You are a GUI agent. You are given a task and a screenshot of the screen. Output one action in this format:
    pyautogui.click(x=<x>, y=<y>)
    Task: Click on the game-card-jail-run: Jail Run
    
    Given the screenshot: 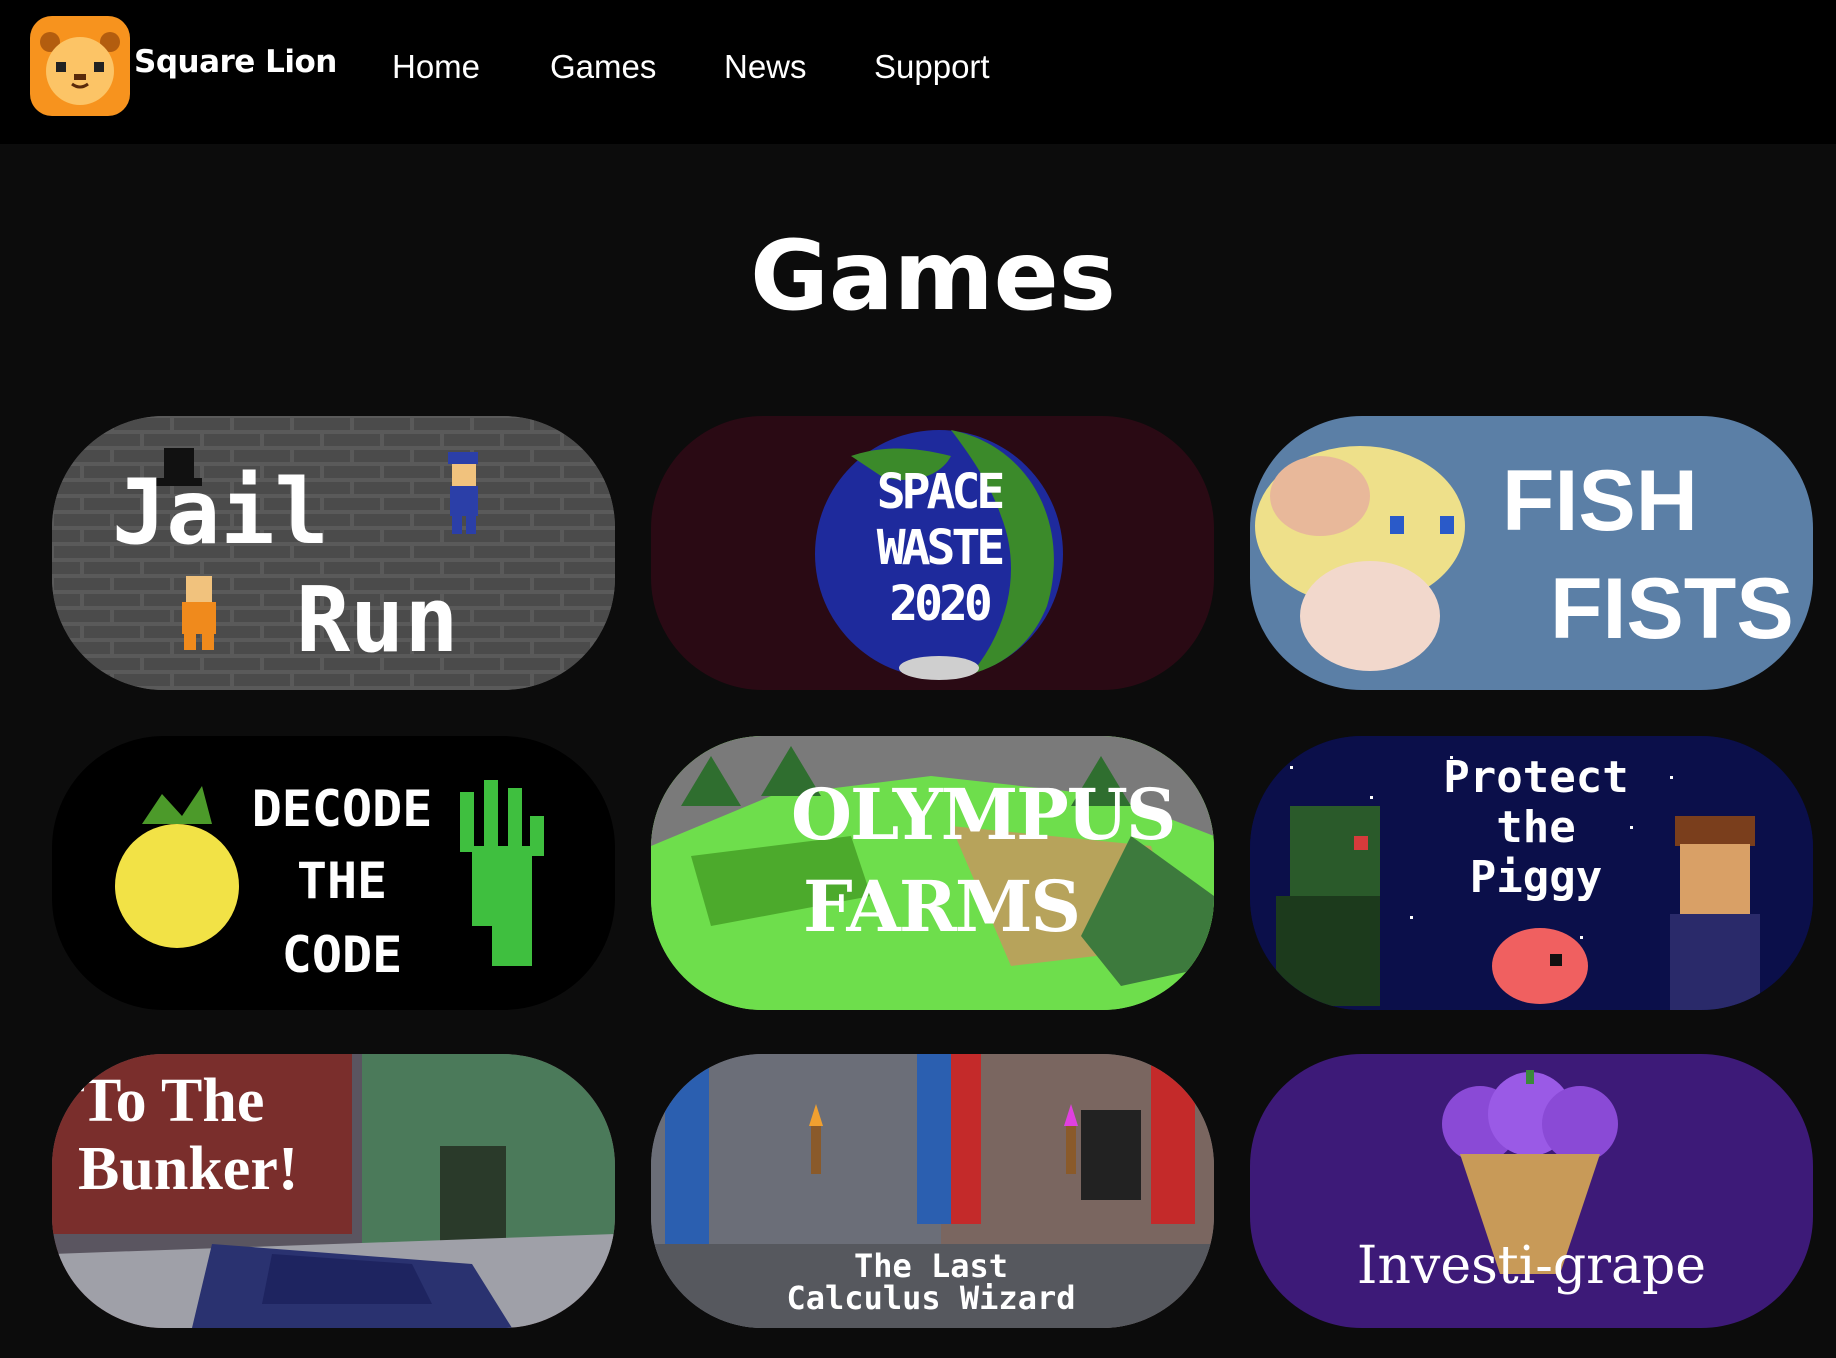 What is the action you would take?
    pyautogui.click(x=333, y=553)
    